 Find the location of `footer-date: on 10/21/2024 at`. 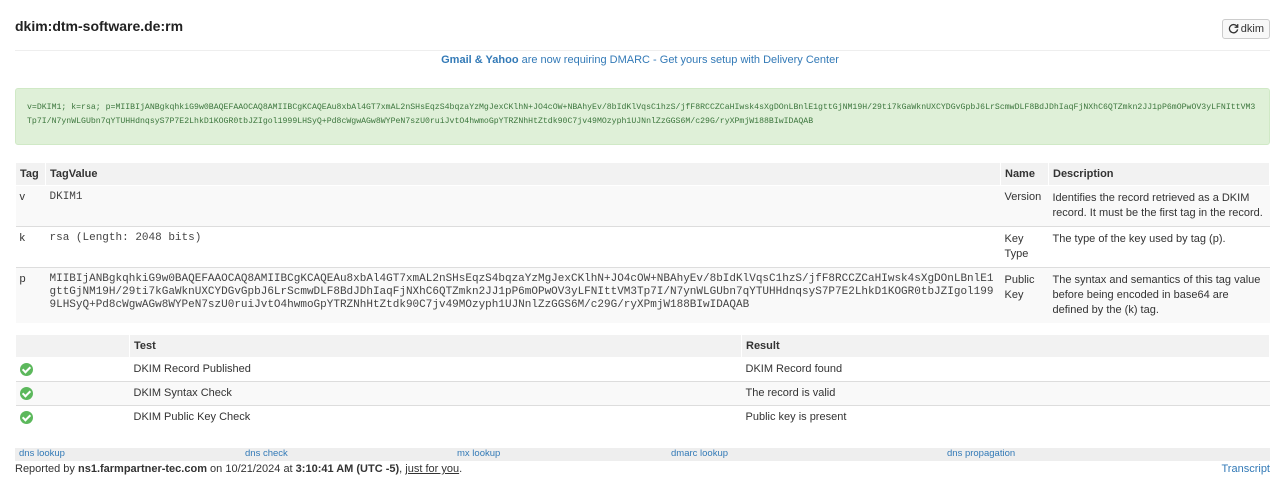

footer-date: on 10/21/2024 at is located at coordinates (251, 469).